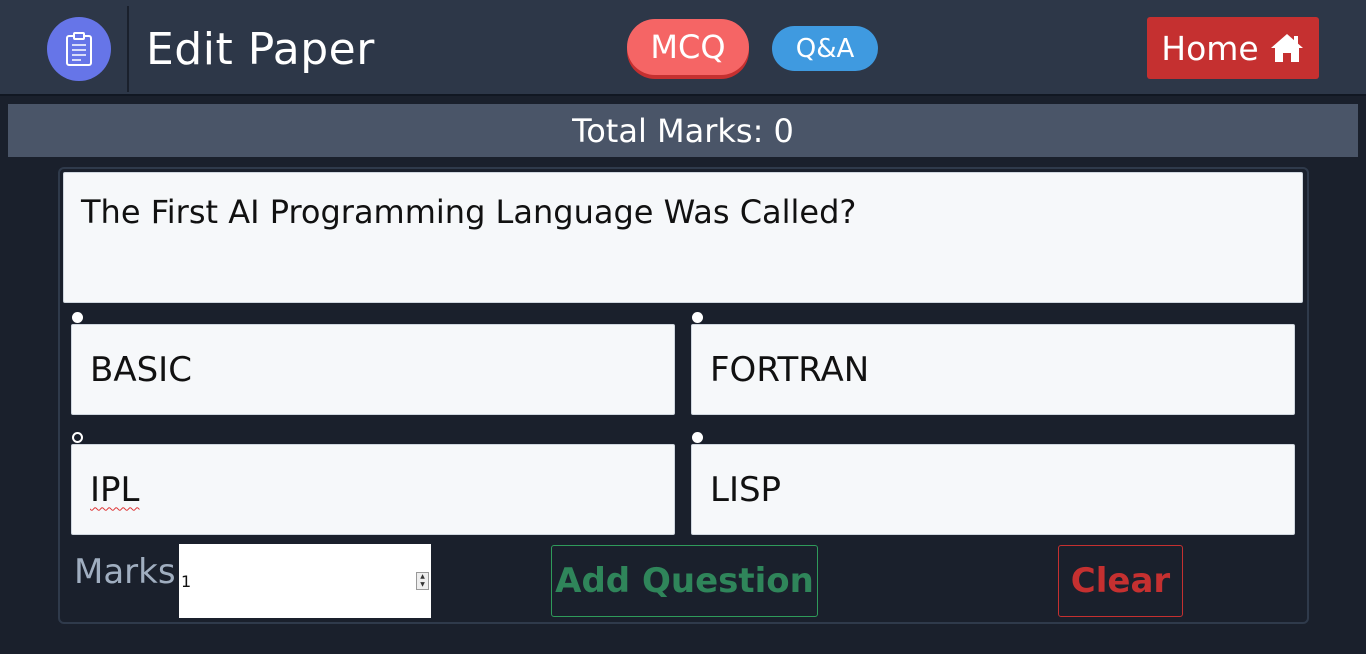 The image size is (1366, 654). Describe the element at coordinates (746, 489) in the screenshot. I see `option-text-4: LISP` at that location.